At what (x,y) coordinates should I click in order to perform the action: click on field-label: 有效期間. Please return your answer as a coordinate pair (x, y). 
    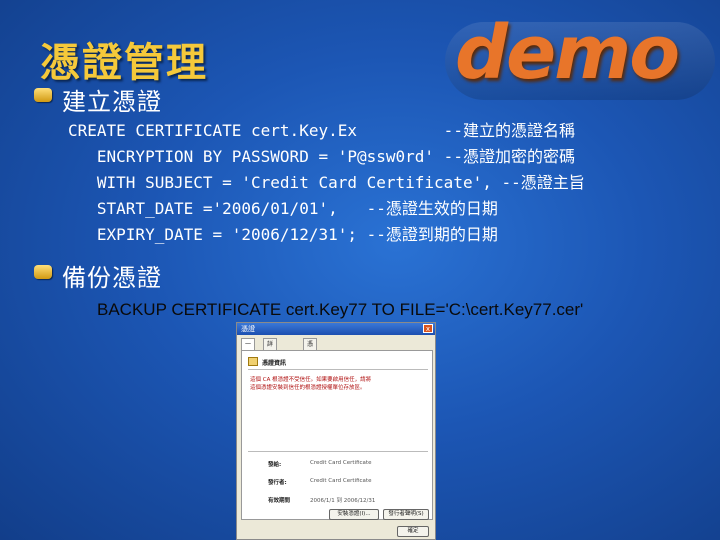
    Looking at the image, I should click on (279, 501).